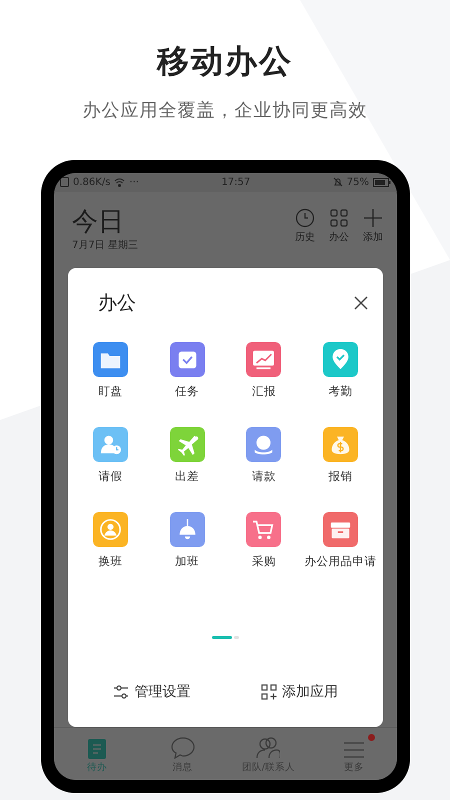 This screenshot has height=800, width=450. What do you see at coordinates (225, 61) in the screenshot?
I see `headline: 移动办公` at bounding box center [225, 61].